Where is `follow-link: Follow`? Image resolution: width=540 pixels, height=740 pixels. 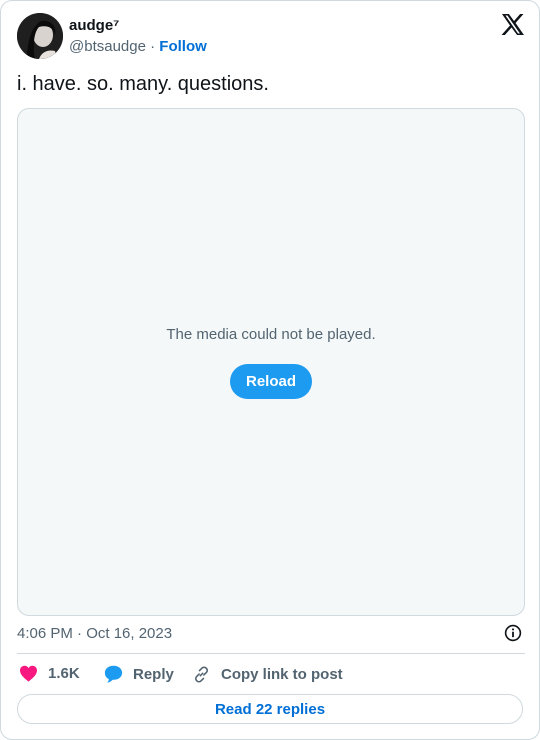
follow-link: Follow is located at coordinates (183, 46).